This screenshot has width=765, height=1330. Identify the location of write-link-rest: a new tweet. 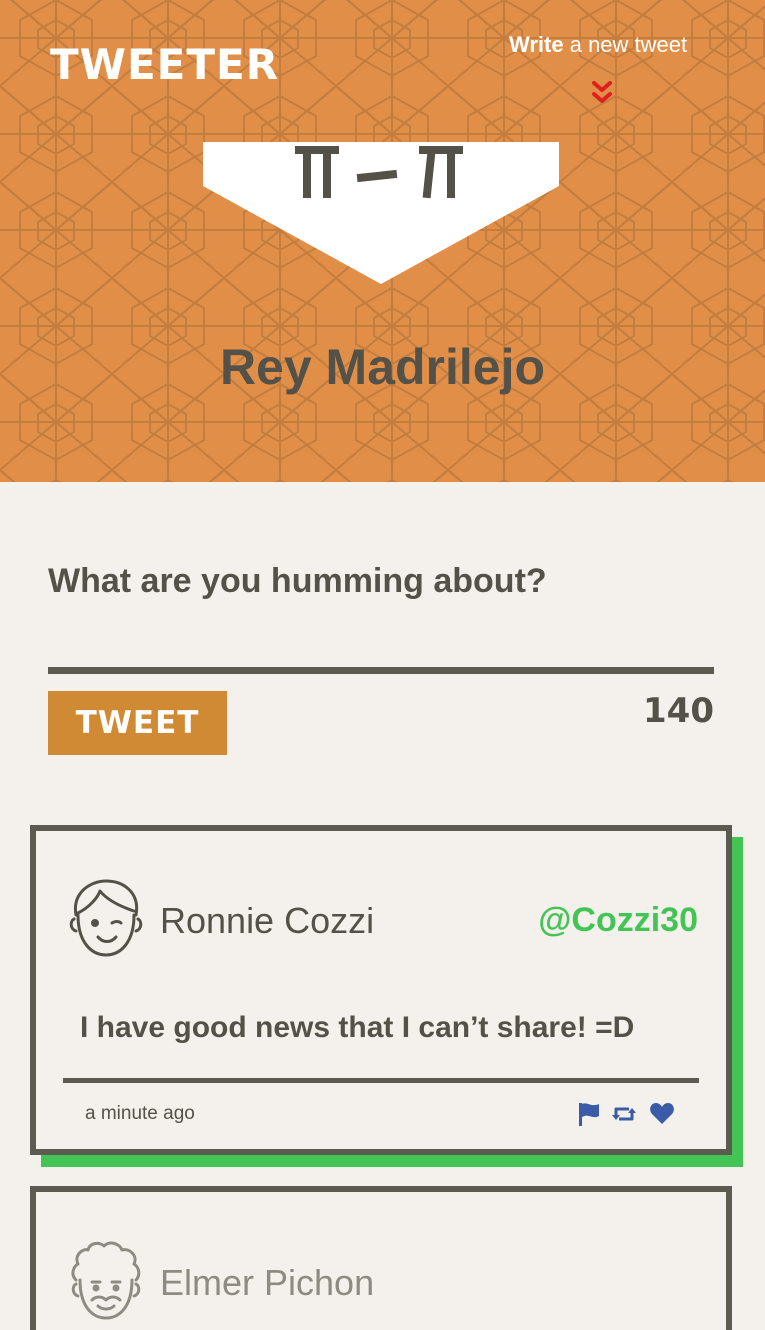
(625, 44).